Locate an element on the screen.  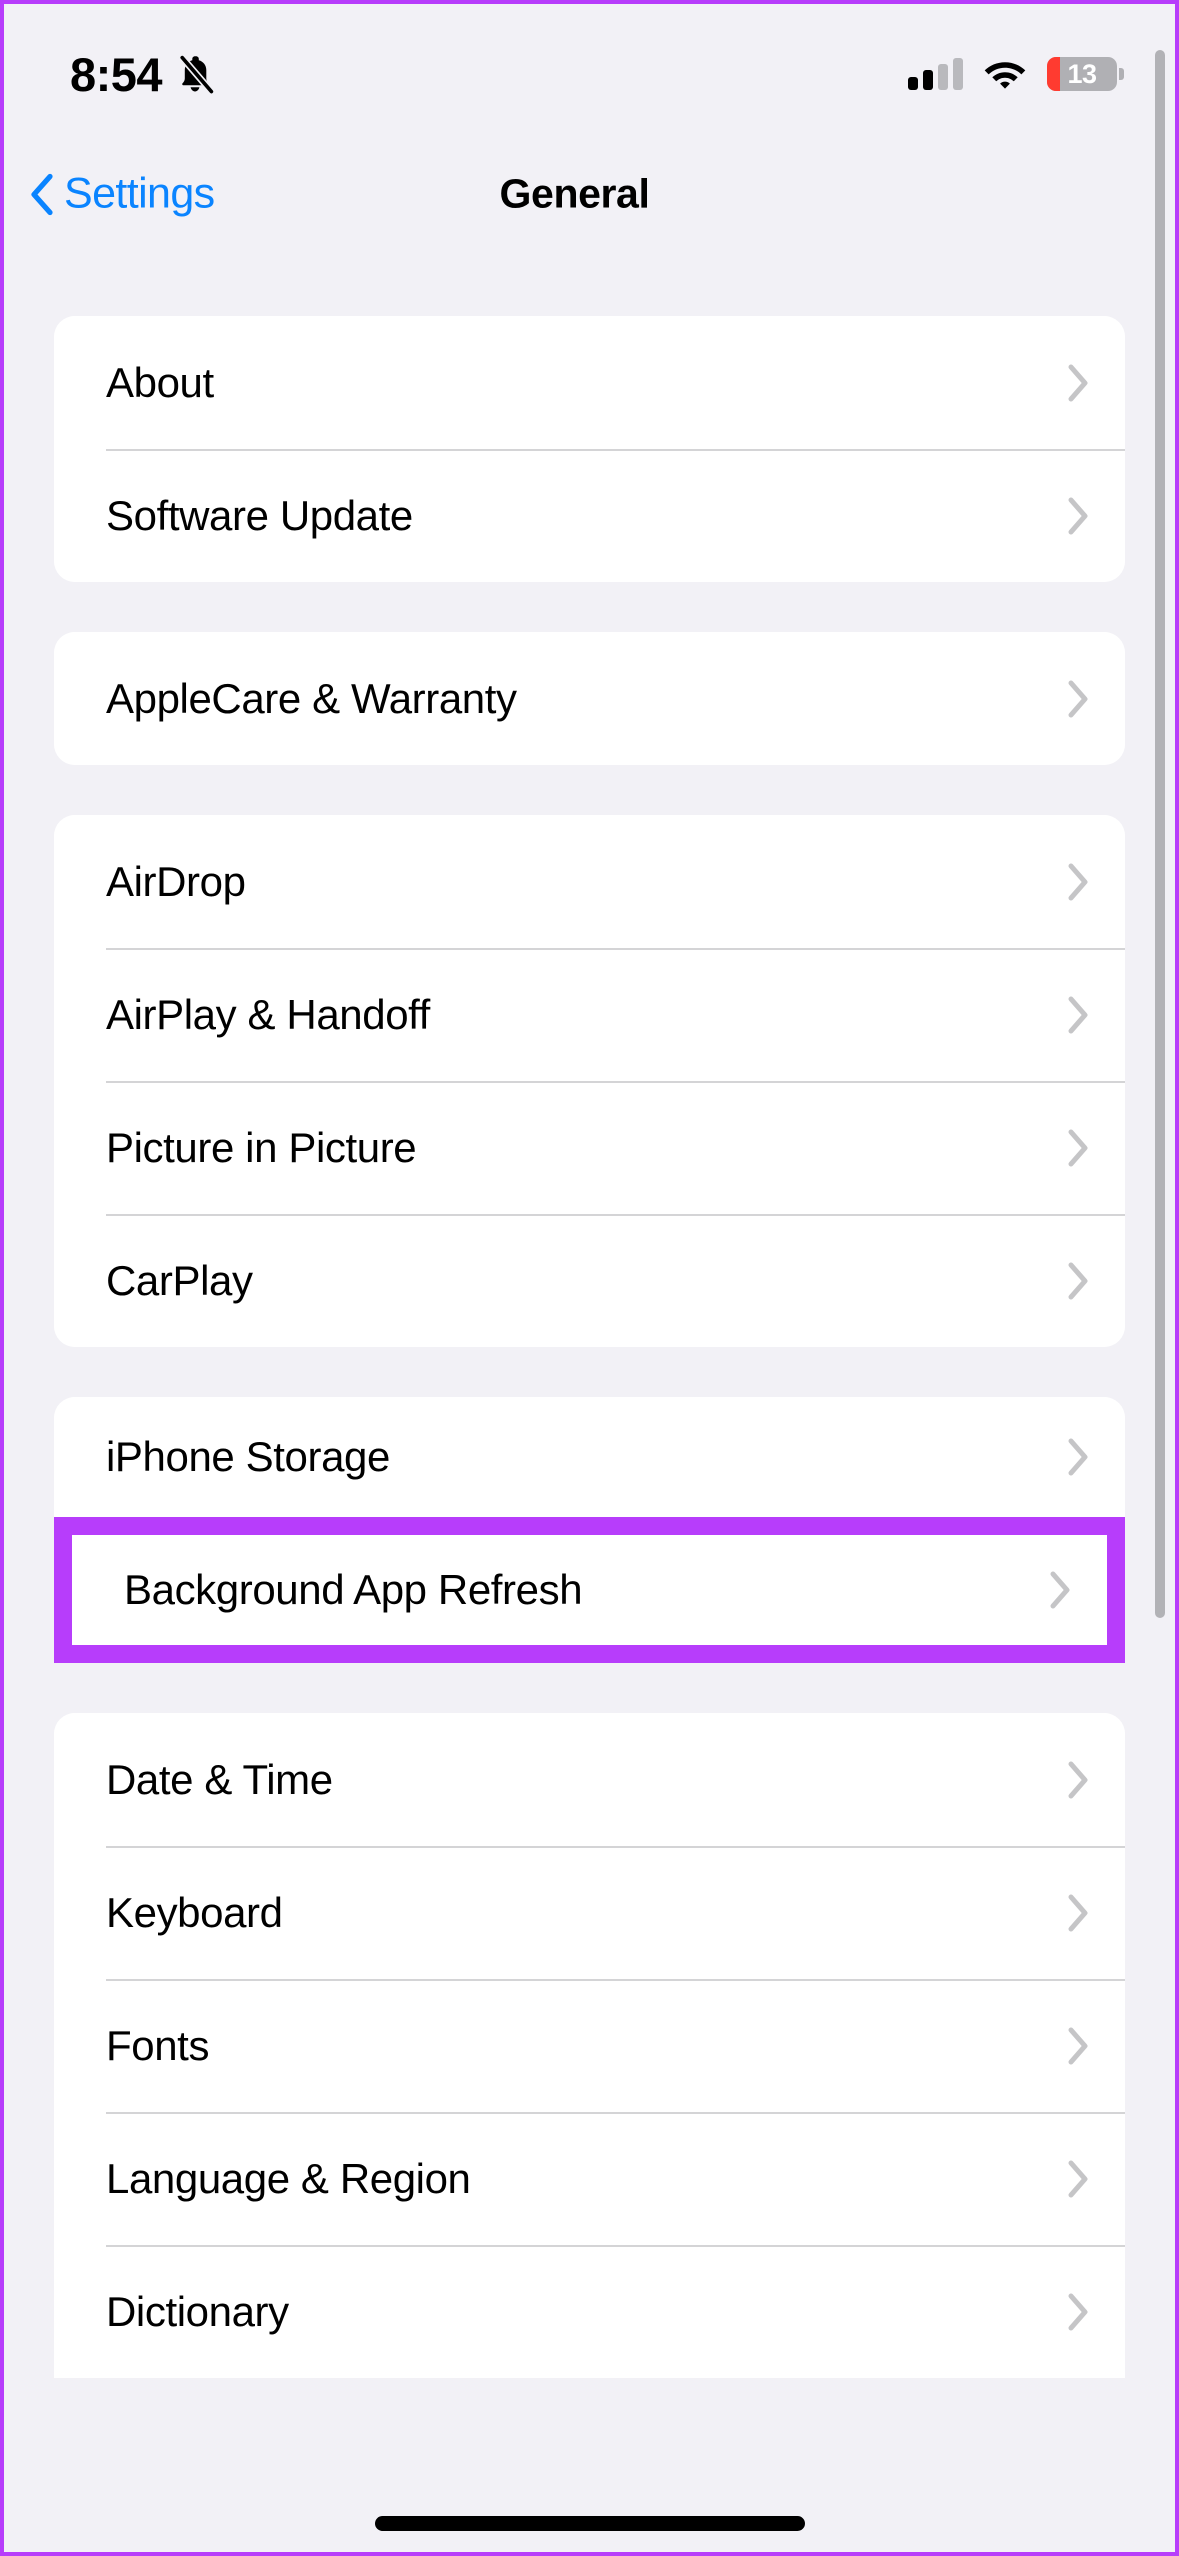
status-bar-right: 13 is located at coordinates (1016, 74).